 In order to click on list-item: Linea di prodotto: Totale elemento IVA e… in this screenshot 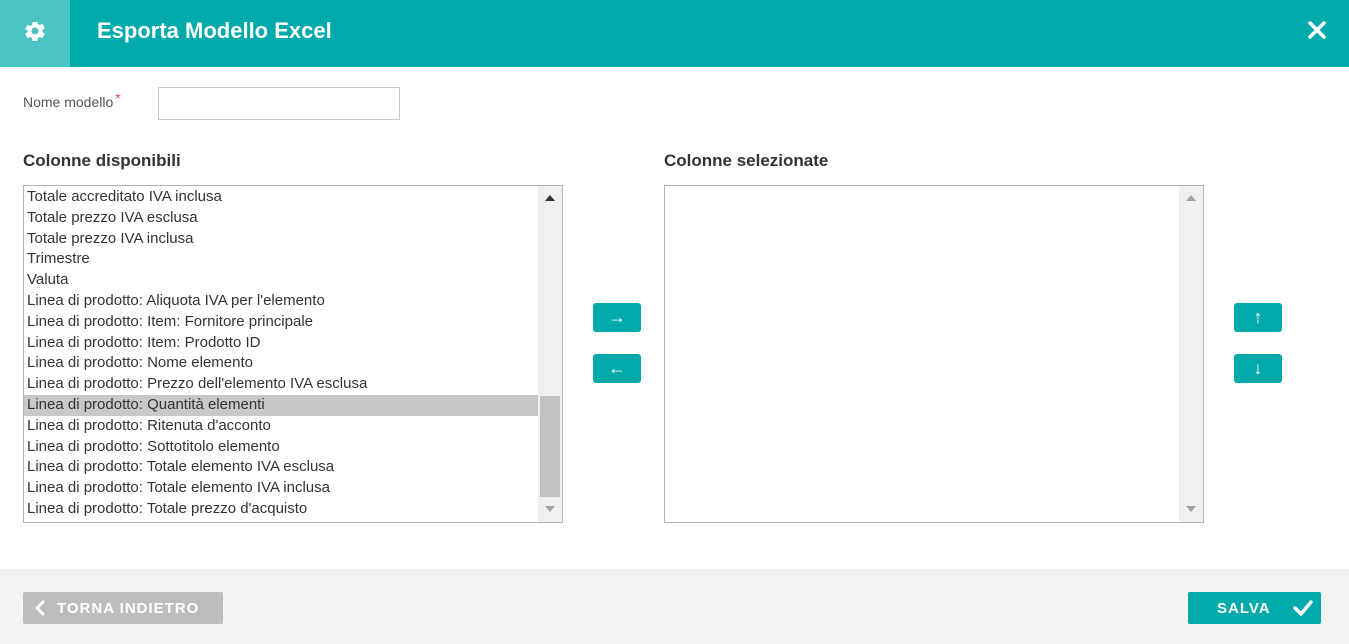, I will do `click(284, 467)`.